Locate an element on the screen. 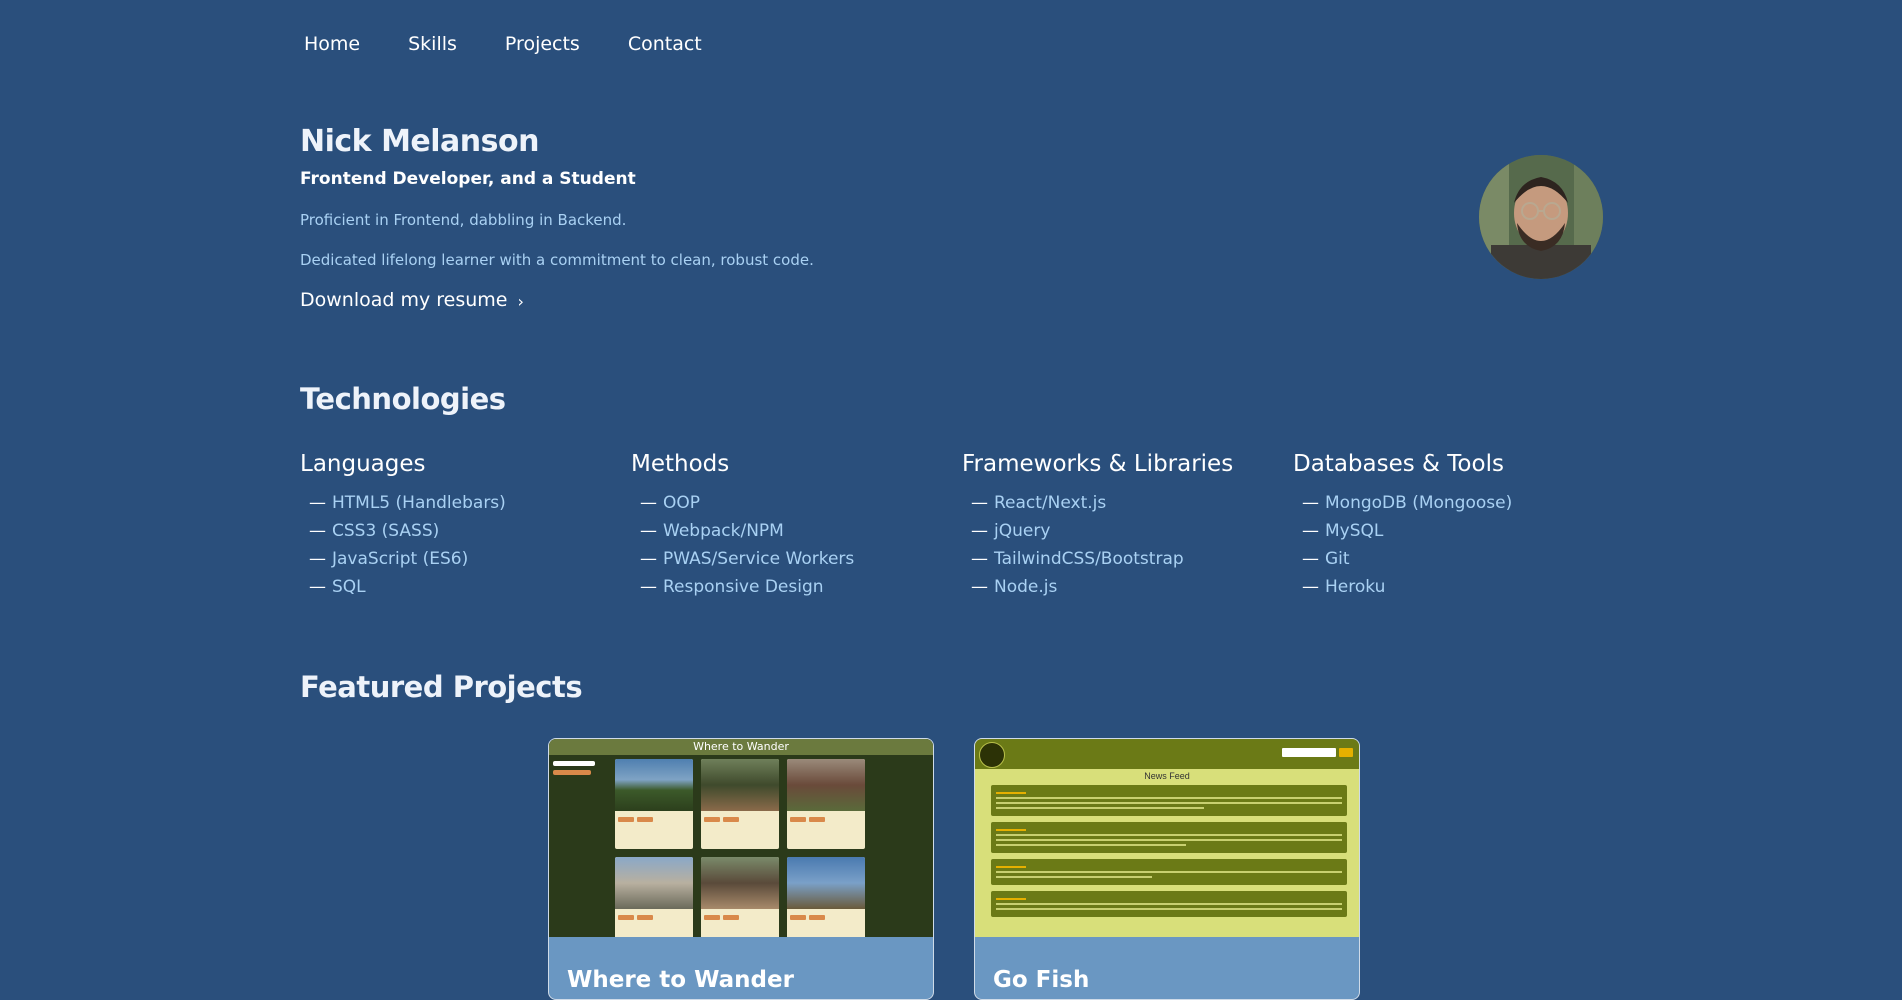 The image size is (1902, 1000). download-resume-link: Download my resume › is located at coordinates (412, 300).